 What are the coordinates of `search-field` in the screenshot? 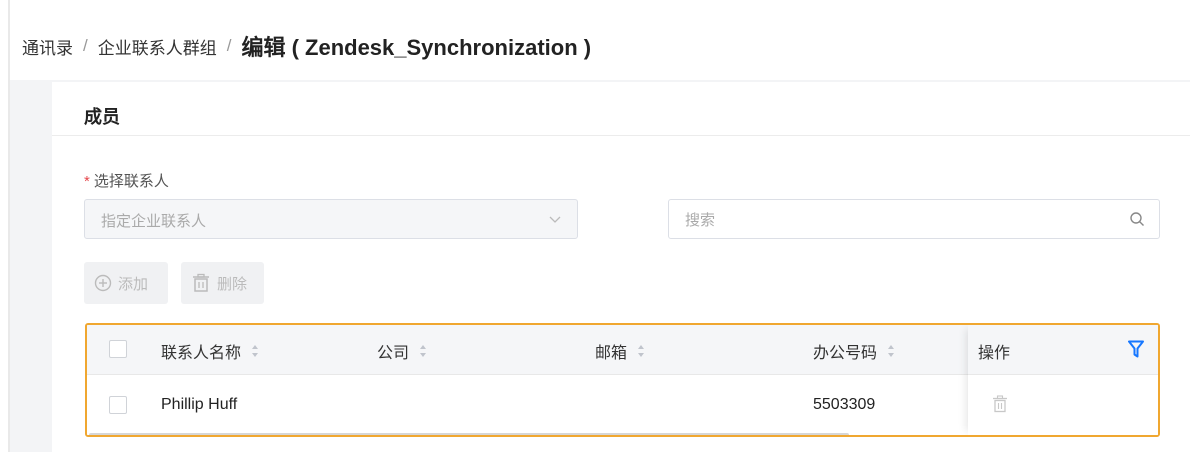 It's located at (914, 219).